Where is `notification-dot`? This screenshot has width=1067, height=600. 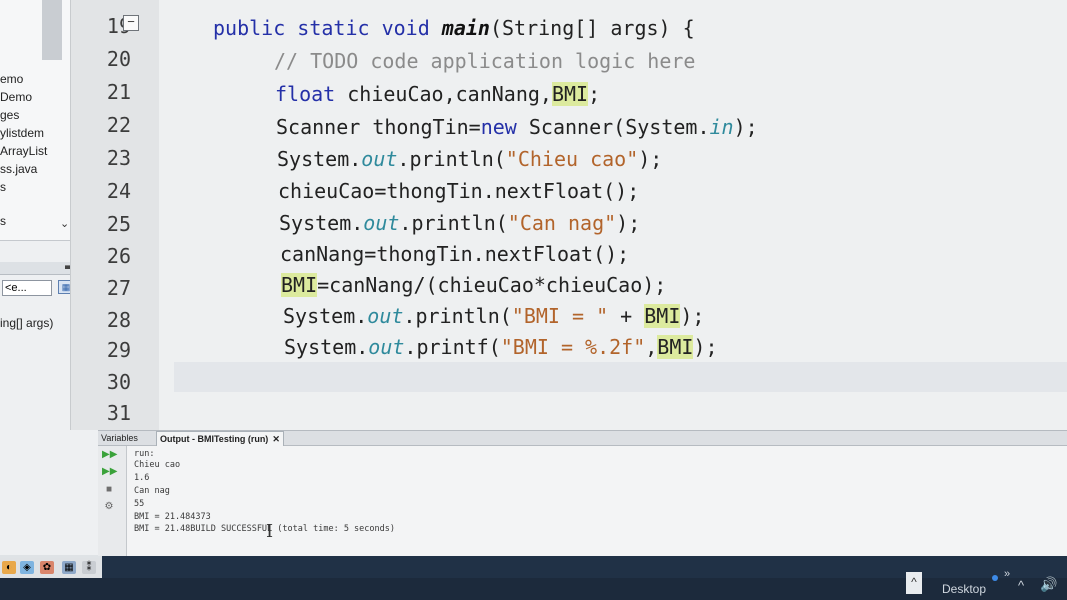 notification-dot is located at coordinates (995, 578).